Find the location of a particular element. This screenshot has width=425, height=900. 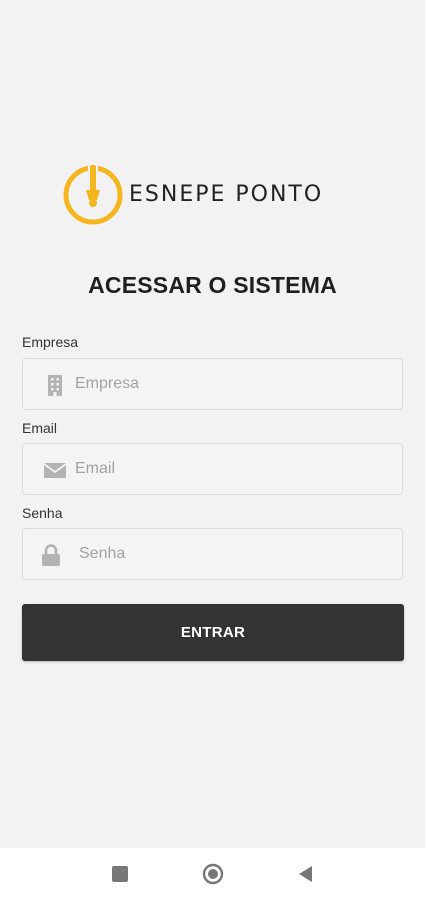

brand-logo: ESNEPE PONTO is located at coordinates (216, 195).